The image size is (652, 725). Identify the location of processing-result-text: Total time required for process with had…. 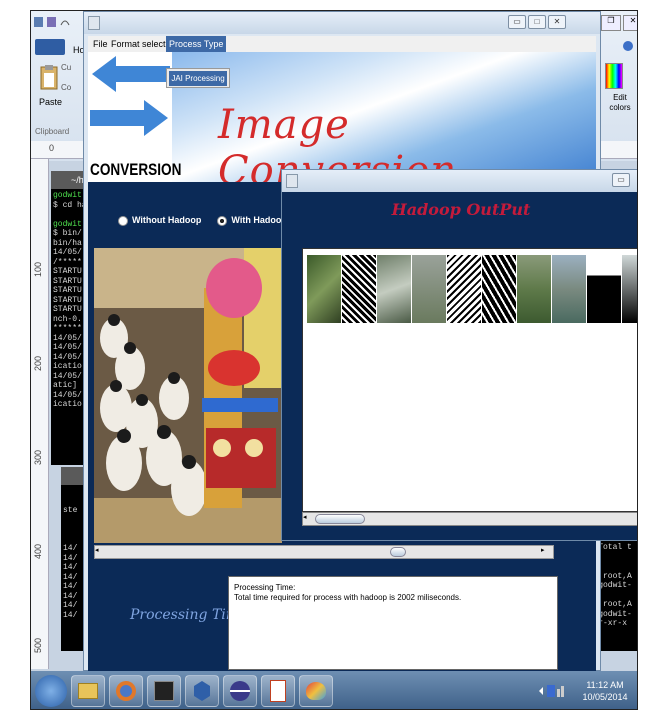
(348, 597).